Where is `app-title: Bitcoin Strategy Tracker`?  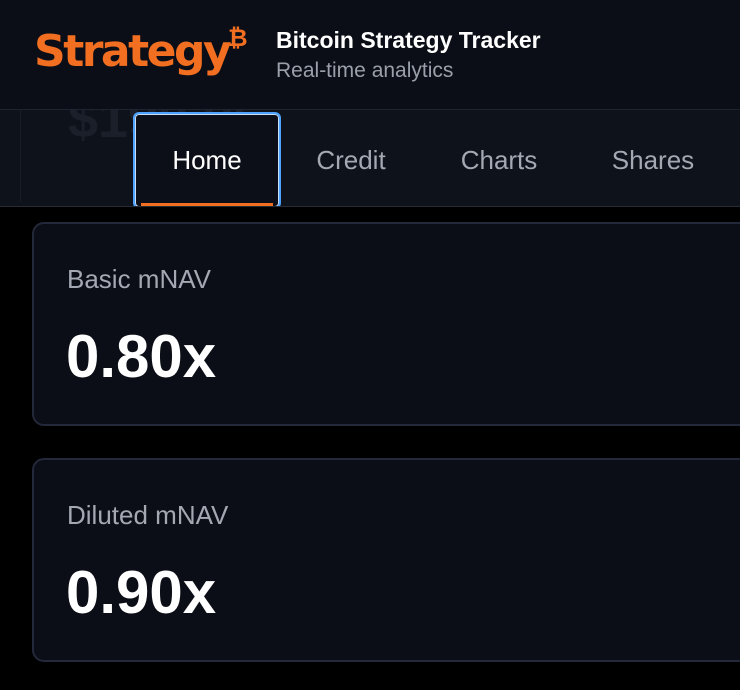
app-title: Bitcoin Strategy Tracker is located at coordinates (408, 40).